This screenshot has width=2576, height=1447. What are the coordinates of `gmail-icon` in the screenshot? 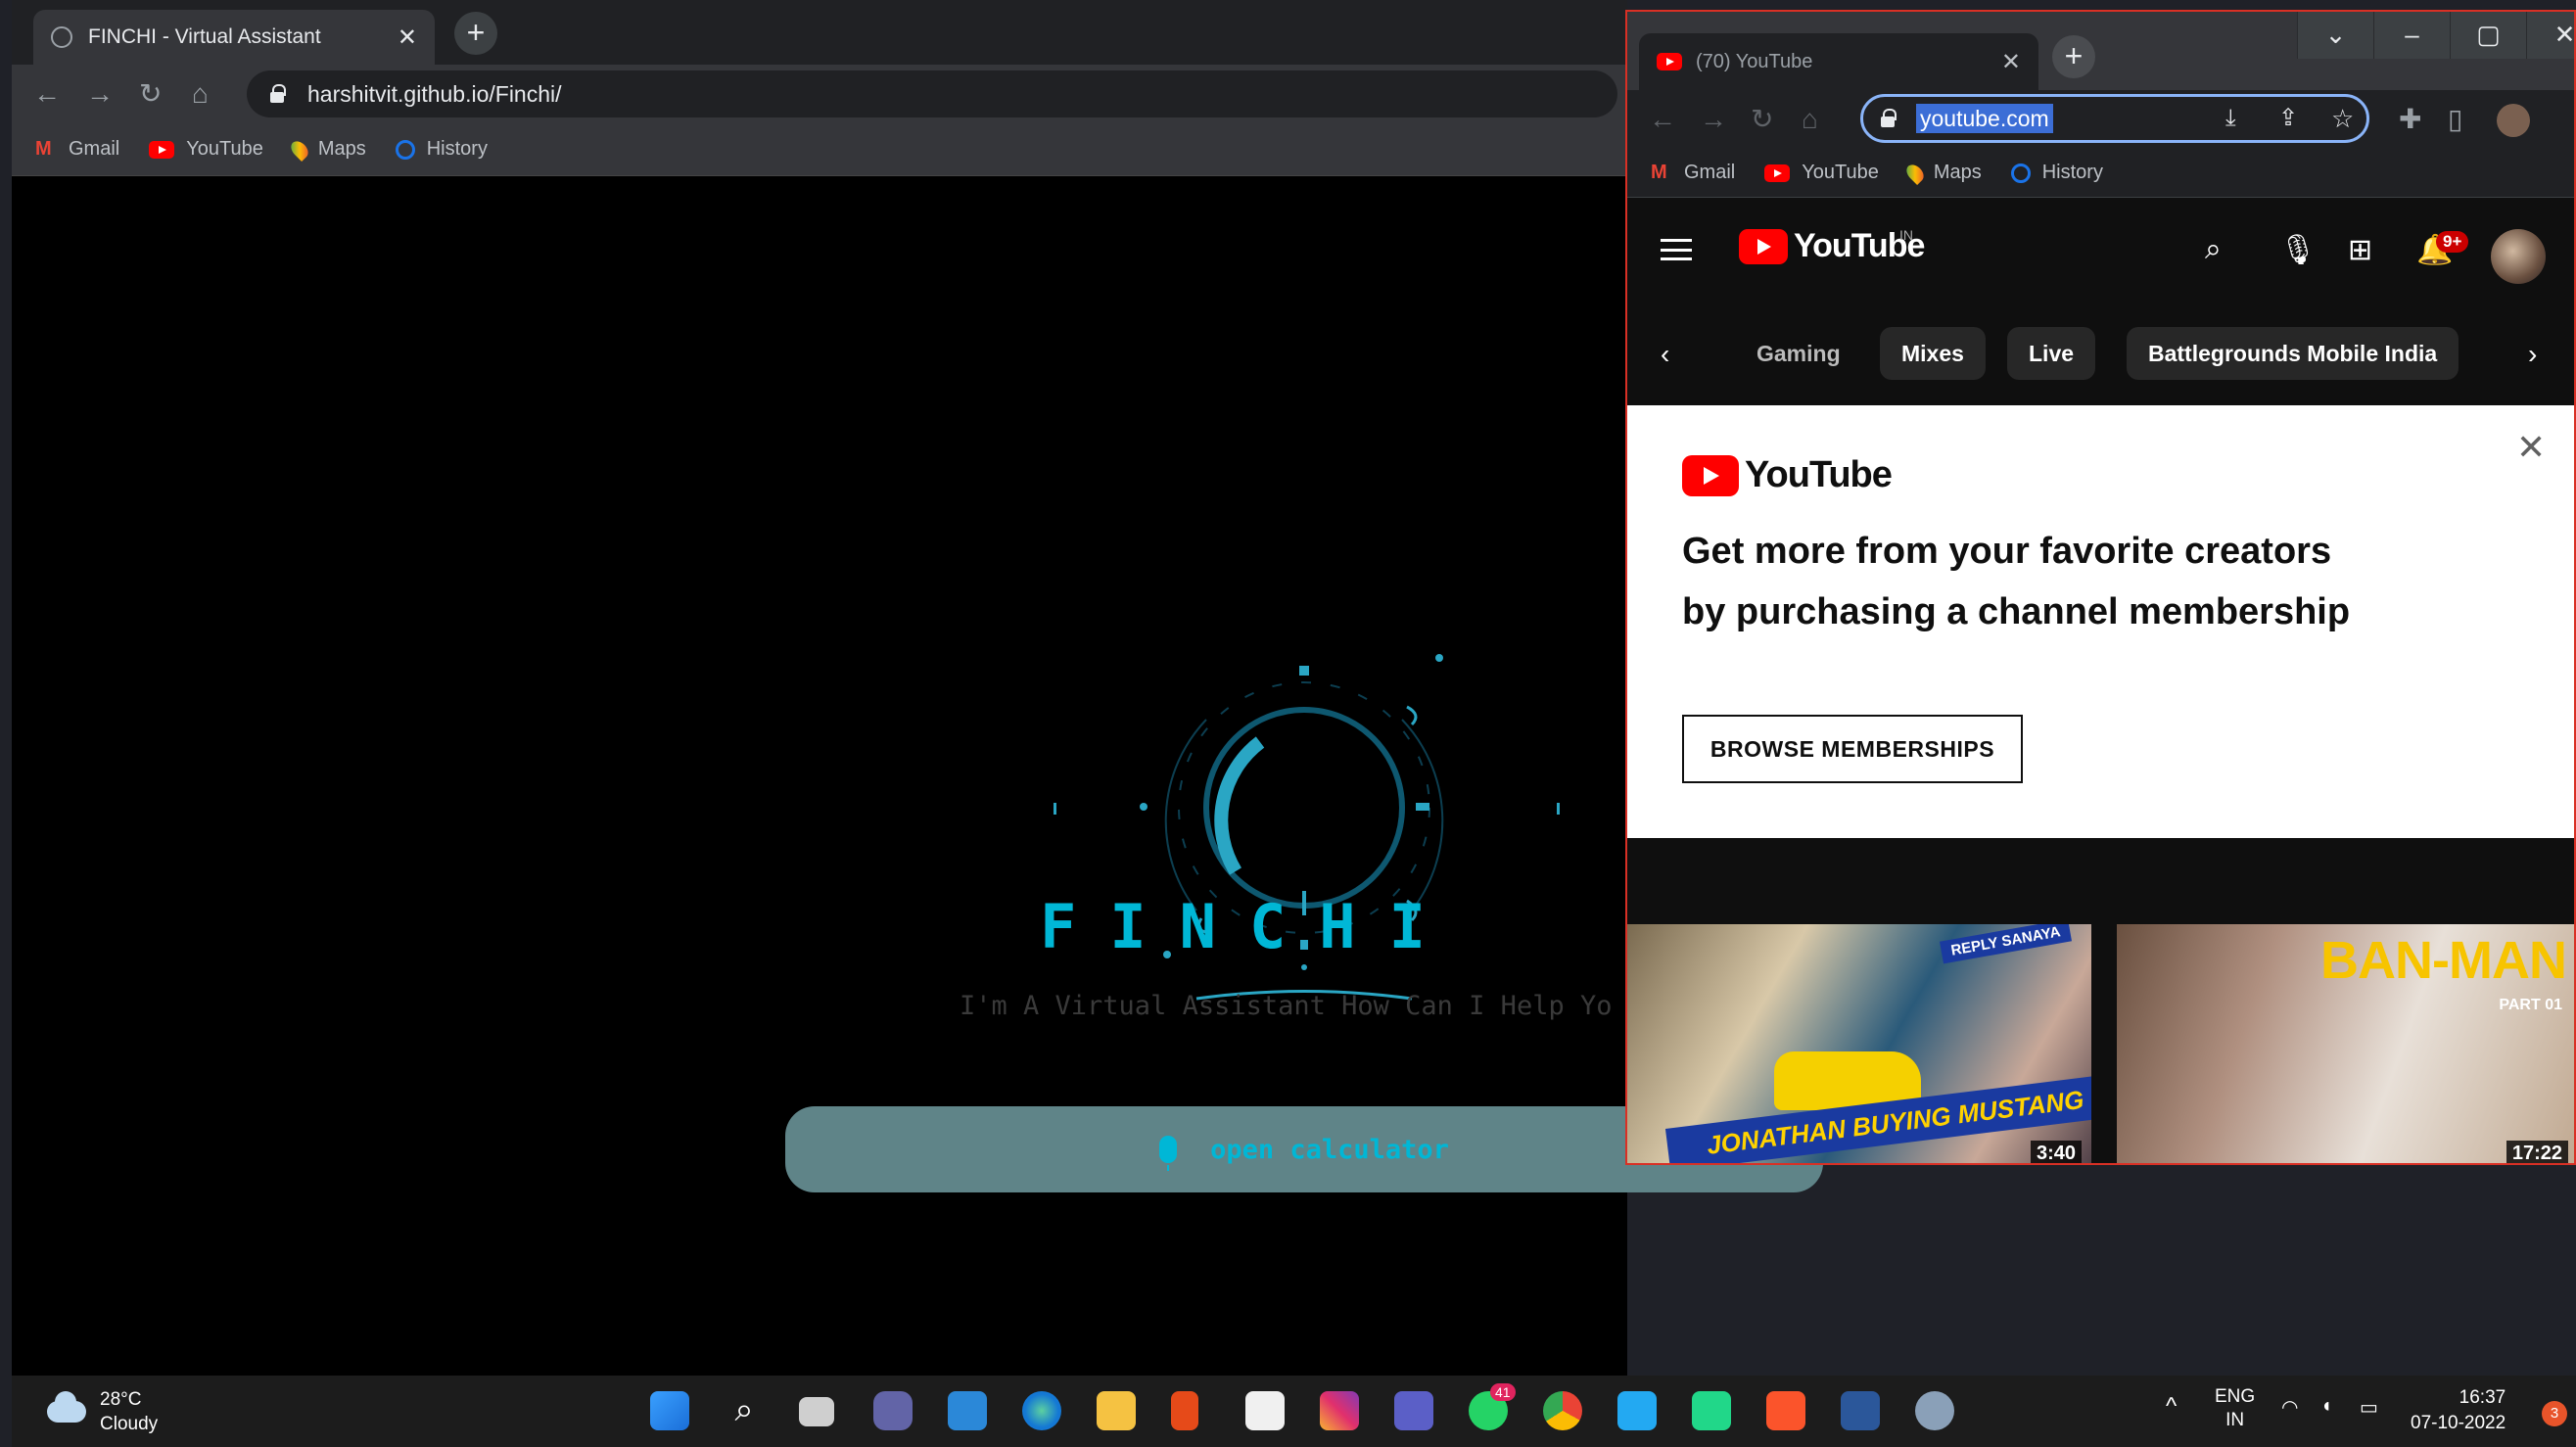 It's located at (46, 150).